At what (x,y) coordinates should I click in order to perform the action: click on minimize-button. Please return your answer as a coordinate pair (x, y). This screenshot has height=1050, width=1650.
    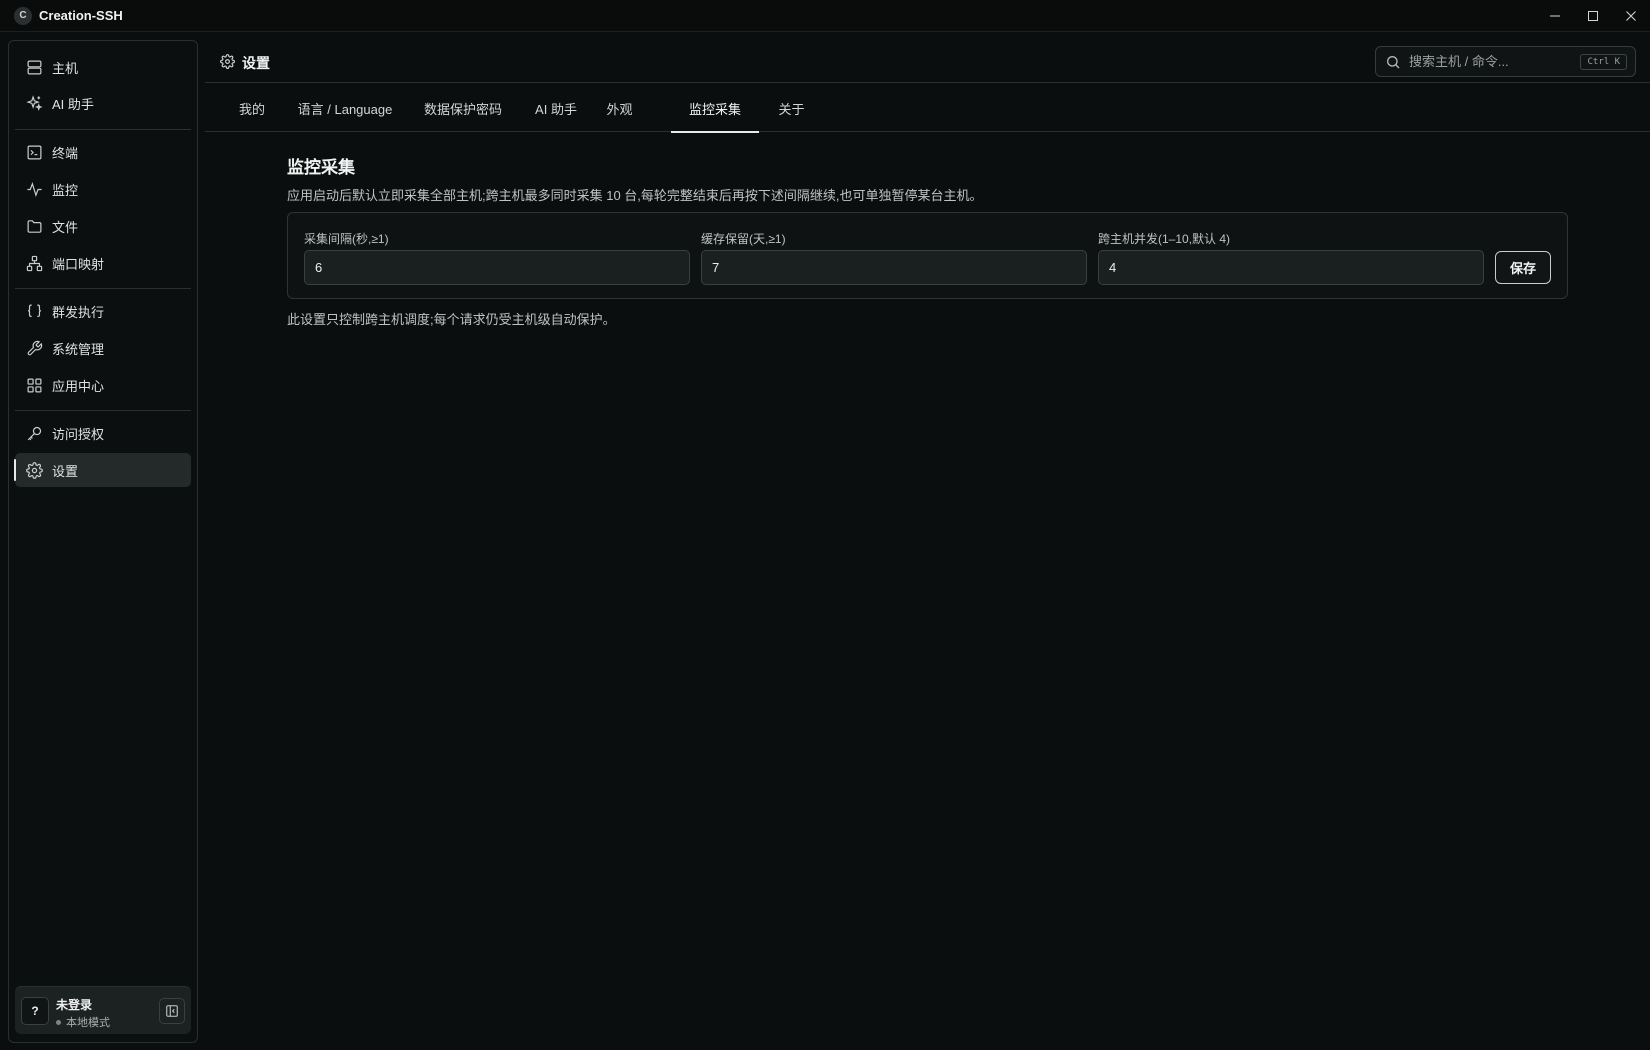
    Looking at the image, I should click on (1555, 16).